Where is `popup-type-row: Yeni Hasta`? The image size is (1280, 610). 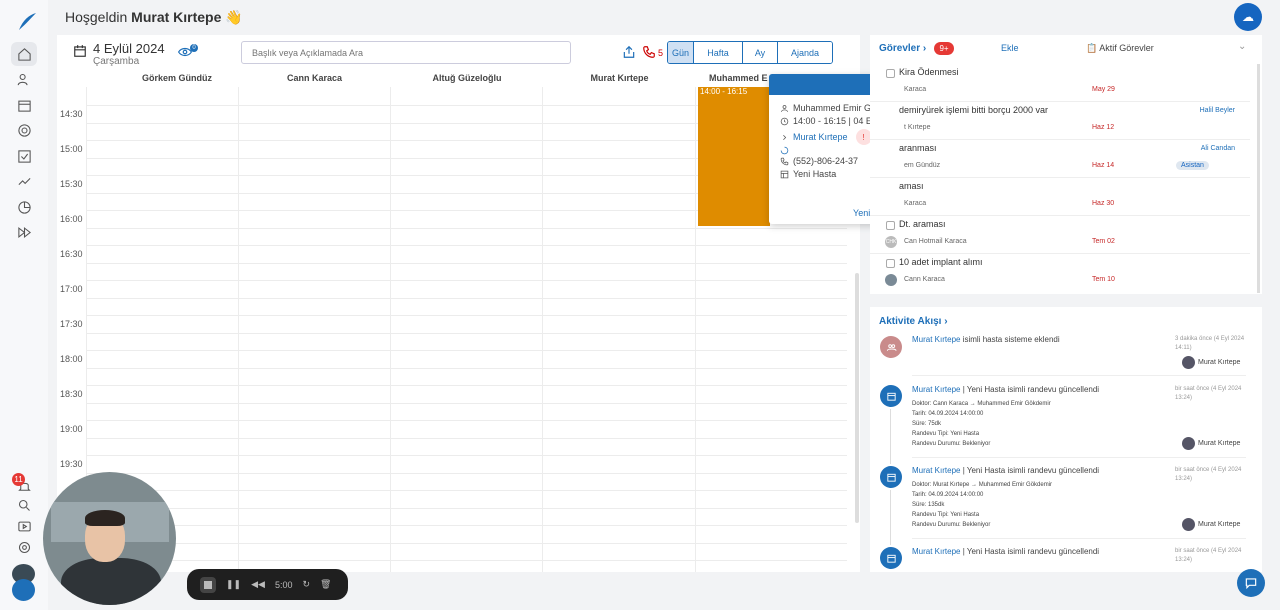
popup-type-row: Yeni Hasta is located at coordinates (808, 174).